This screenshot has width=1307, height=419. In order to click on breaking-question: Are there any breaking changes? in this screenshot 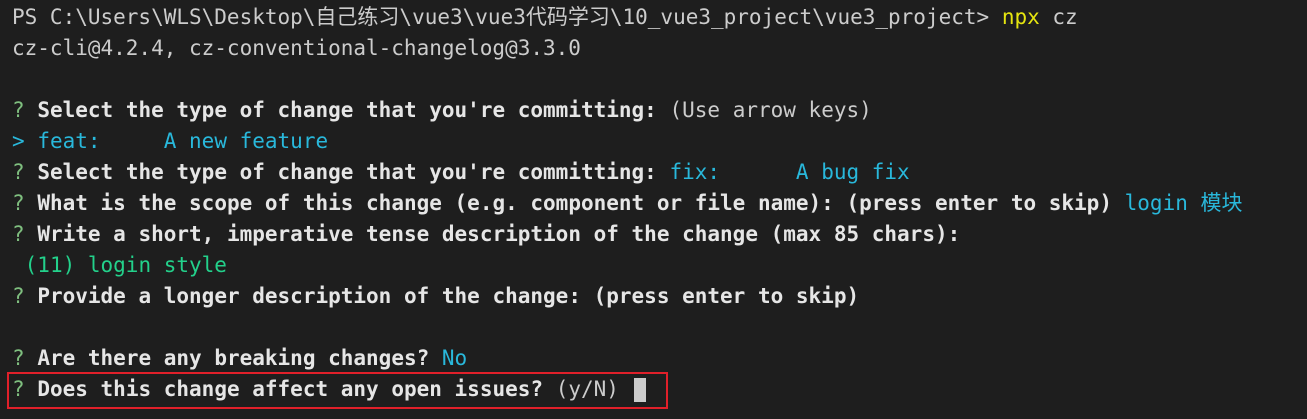, I will do `click(233, 358)`.